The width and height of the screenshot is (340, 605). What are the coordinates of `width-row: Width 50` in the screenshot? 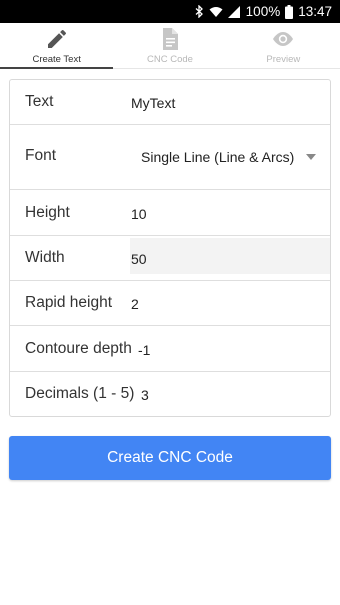 It's located at (170, 258).